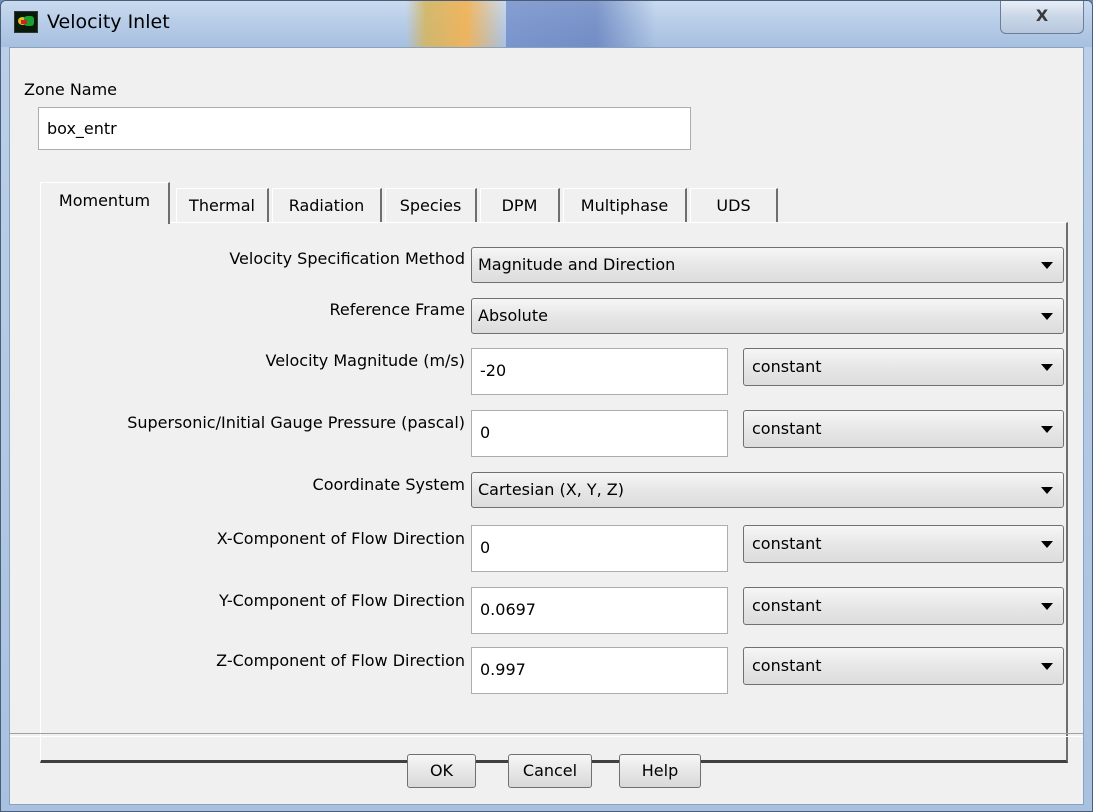 The image size is (1093, 812). Describe the element at coordinates (599, 433) in the screenshot. I see `gauge-pressure-input: 0` at that location.